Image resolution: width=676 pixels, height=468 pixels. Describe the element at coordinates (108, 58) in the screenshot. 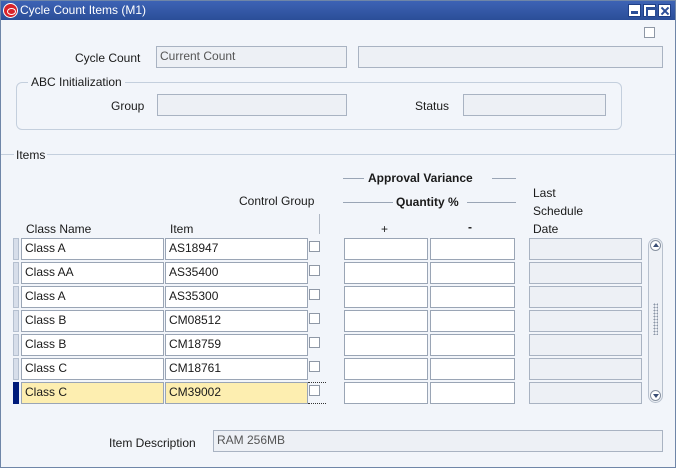

I see `cycle-count-label: Cycle Count` at that location.